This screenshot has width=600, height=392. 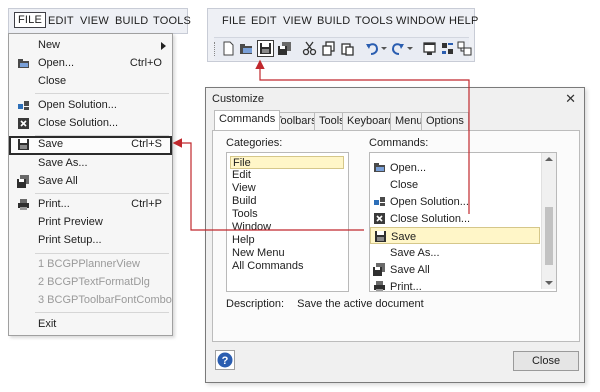 I want to click on new-file-icon, so click(x=228, y=48).